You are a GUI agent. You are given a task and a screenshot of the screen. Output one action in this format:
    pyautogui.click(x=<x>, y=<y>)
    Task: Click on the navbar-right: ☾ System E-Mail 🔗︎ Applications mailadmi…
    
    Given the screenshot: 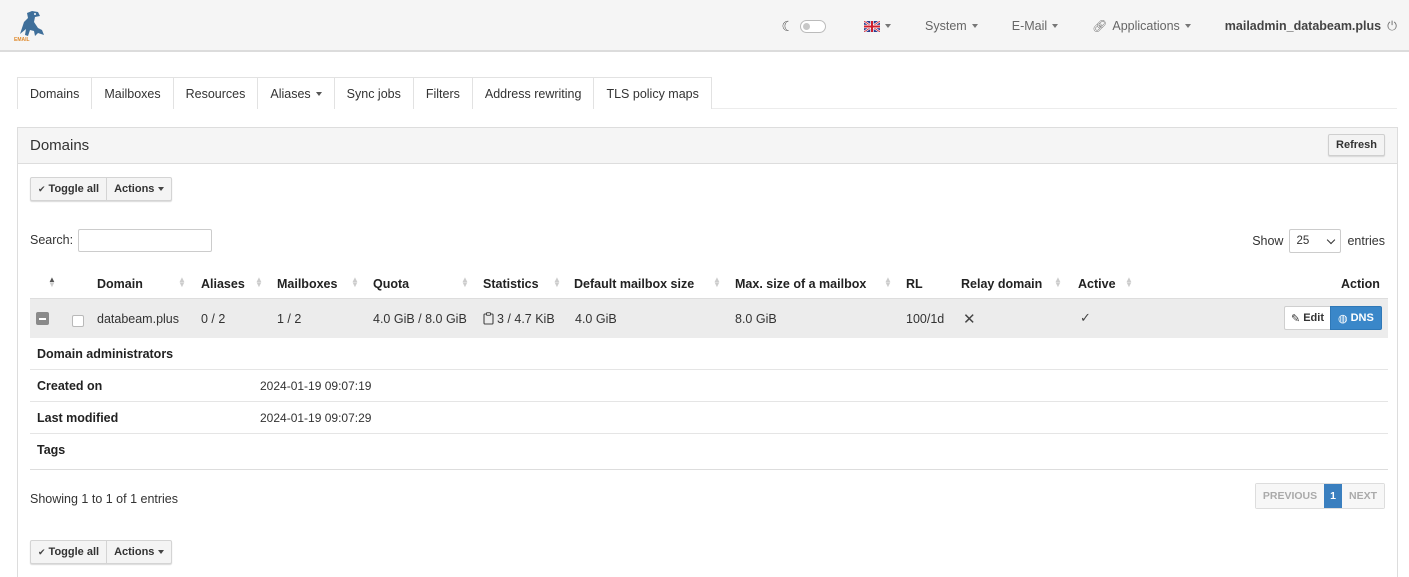 What is the action you would take?
    pyautogui.click(x=1095, y=26)
    